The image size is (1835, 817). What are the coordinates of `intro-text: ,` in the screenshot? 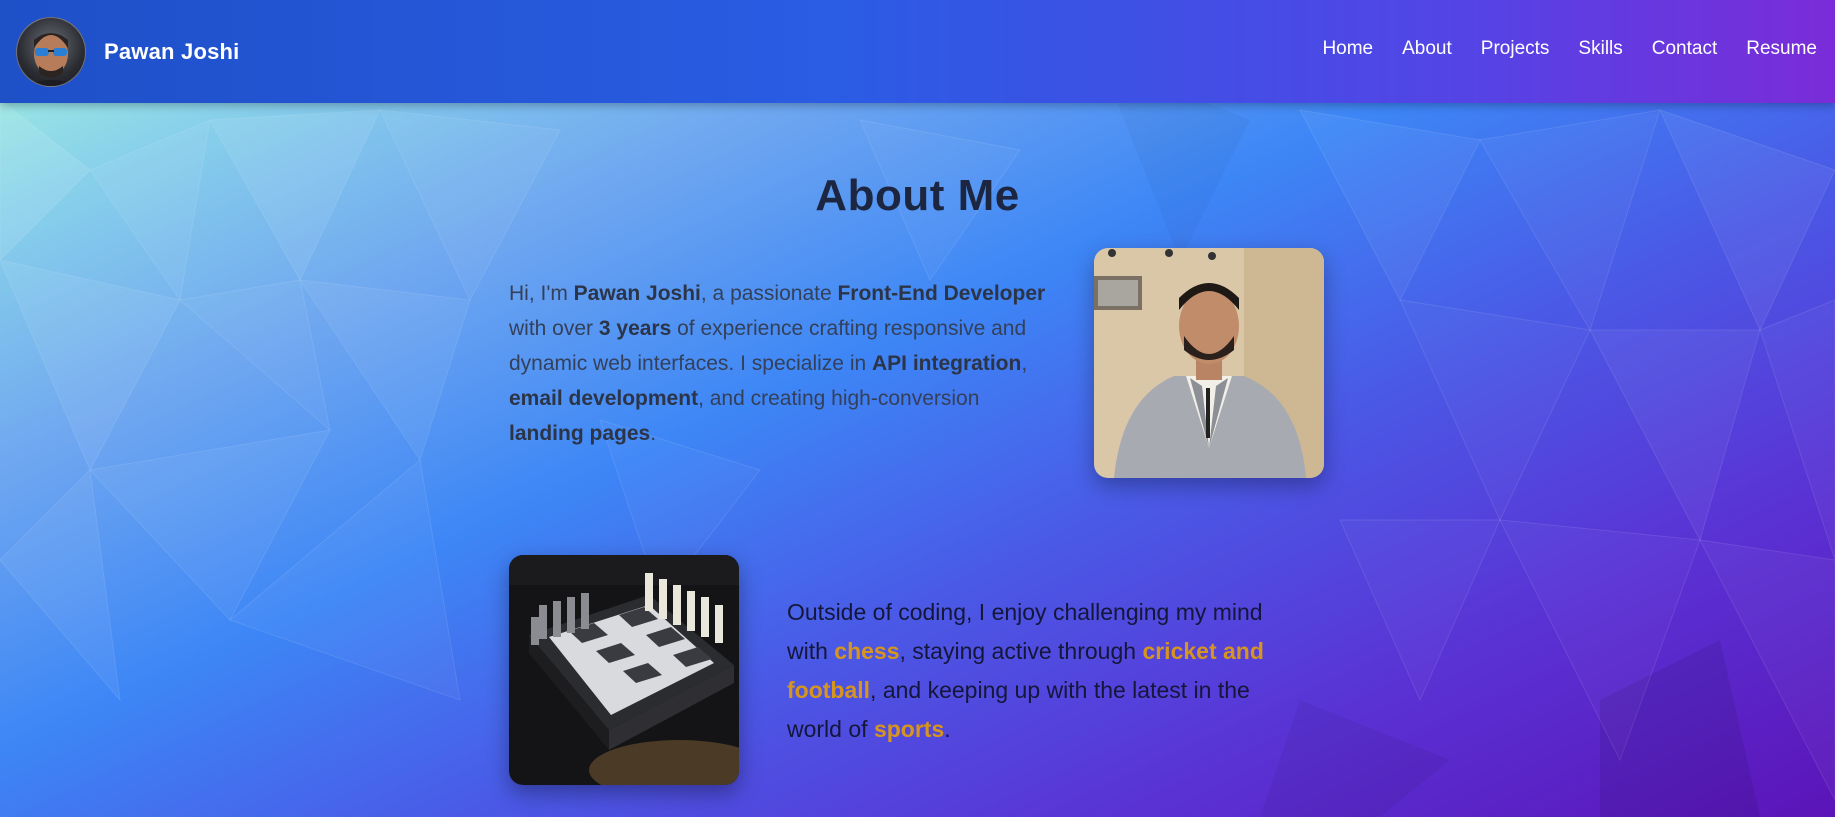 It's located at (1024, 363).